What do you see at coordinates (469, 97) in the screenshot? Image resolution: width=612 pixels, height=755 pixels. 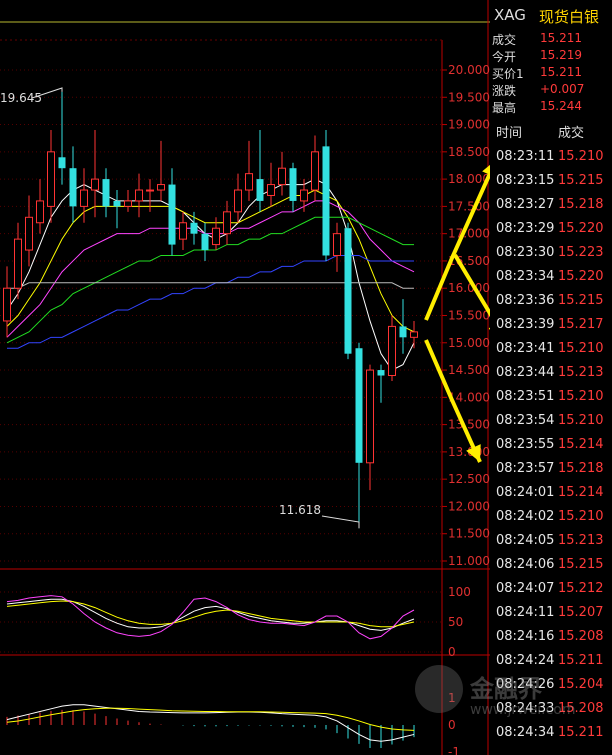 I see `price-tick-label: 19.500` at bounding box center [469, 97].